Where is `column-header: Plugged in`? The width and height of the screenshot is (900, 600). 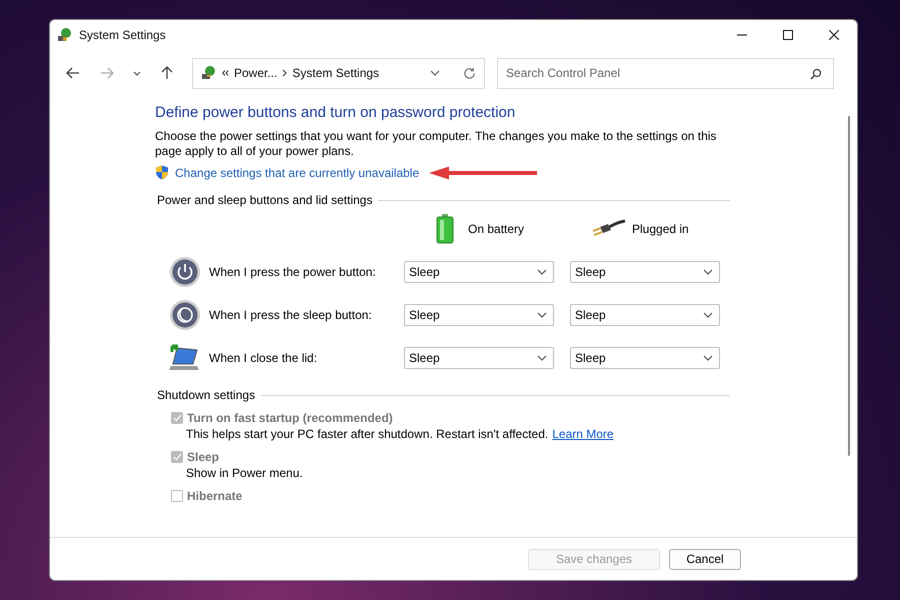 column-header: Plugged in is located at coordinates (660, 229).